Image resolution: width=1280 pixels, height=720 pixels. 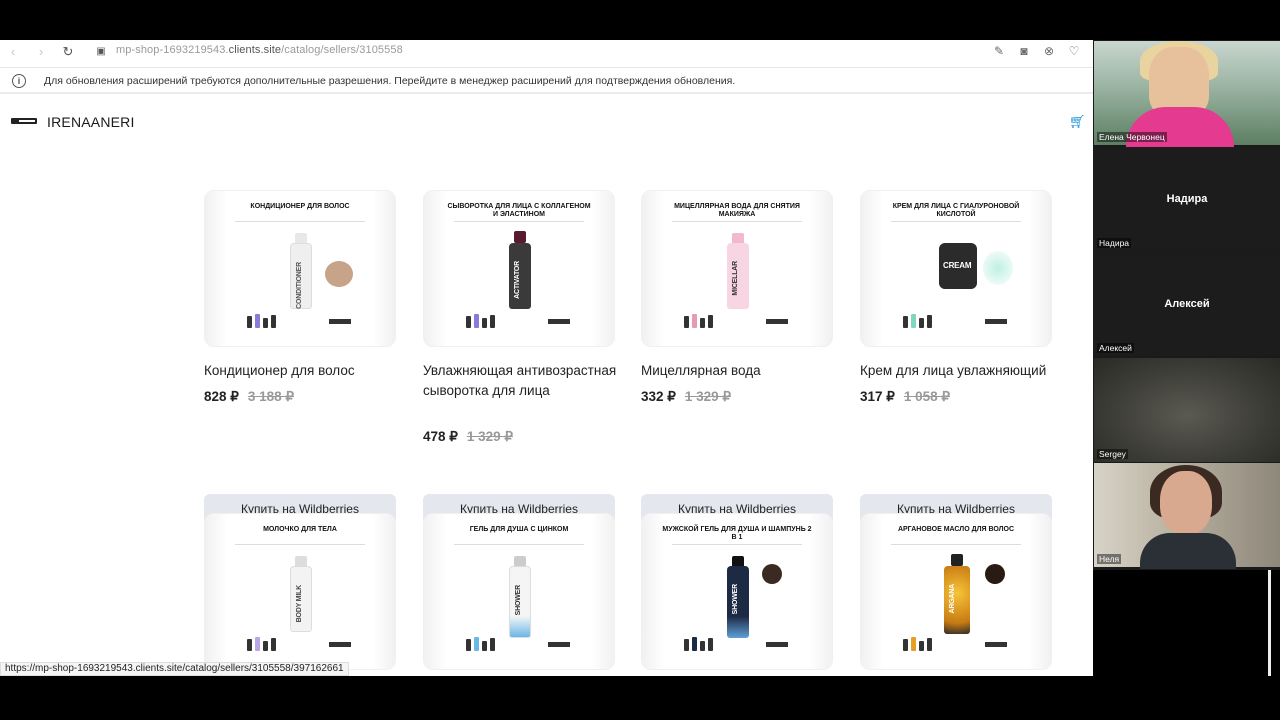 What do you see at coordinates (101, 52) in the screenshot?
I see `lock-icon: ▣` at bounding box center [101, 52].